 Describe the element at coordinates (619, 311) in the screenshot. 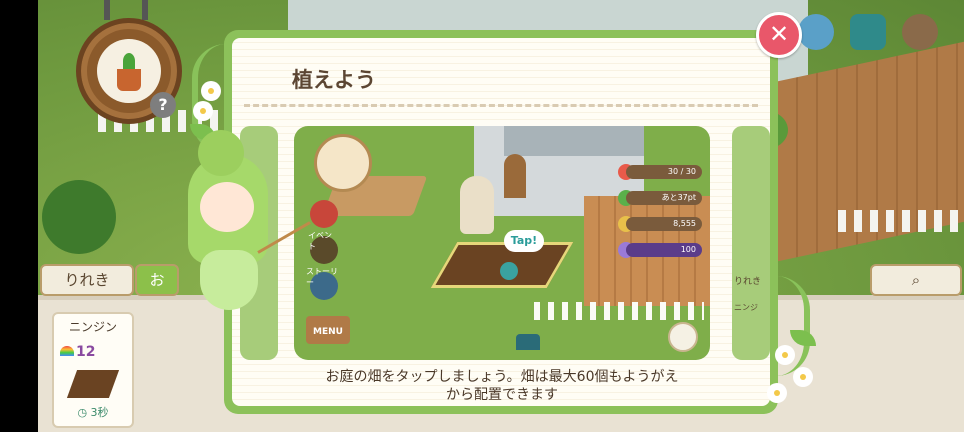

I see `tutorial-fence` at that location.